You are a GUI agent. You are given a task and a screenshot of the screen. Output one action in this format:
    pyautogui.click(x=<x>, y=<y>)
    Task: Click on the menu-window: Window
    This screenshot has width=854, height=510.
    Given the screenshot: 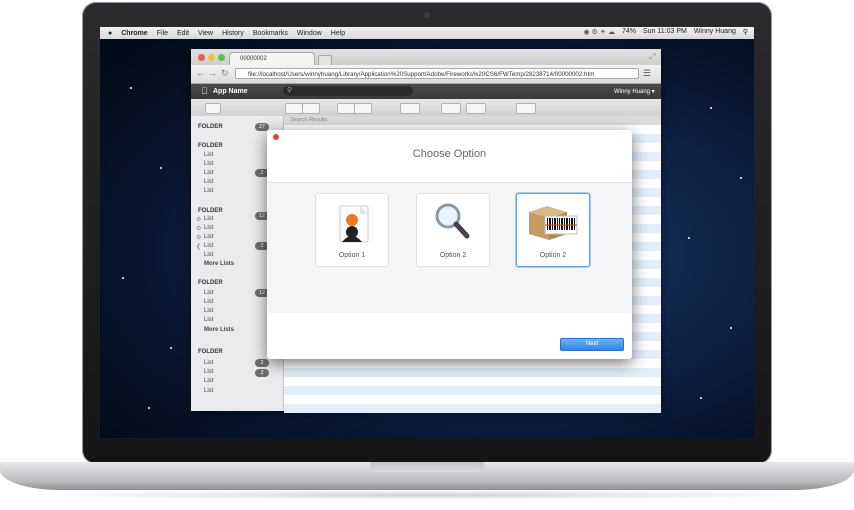 What is the action you would take?
    pyautogui.click(x=309, y=33)
    